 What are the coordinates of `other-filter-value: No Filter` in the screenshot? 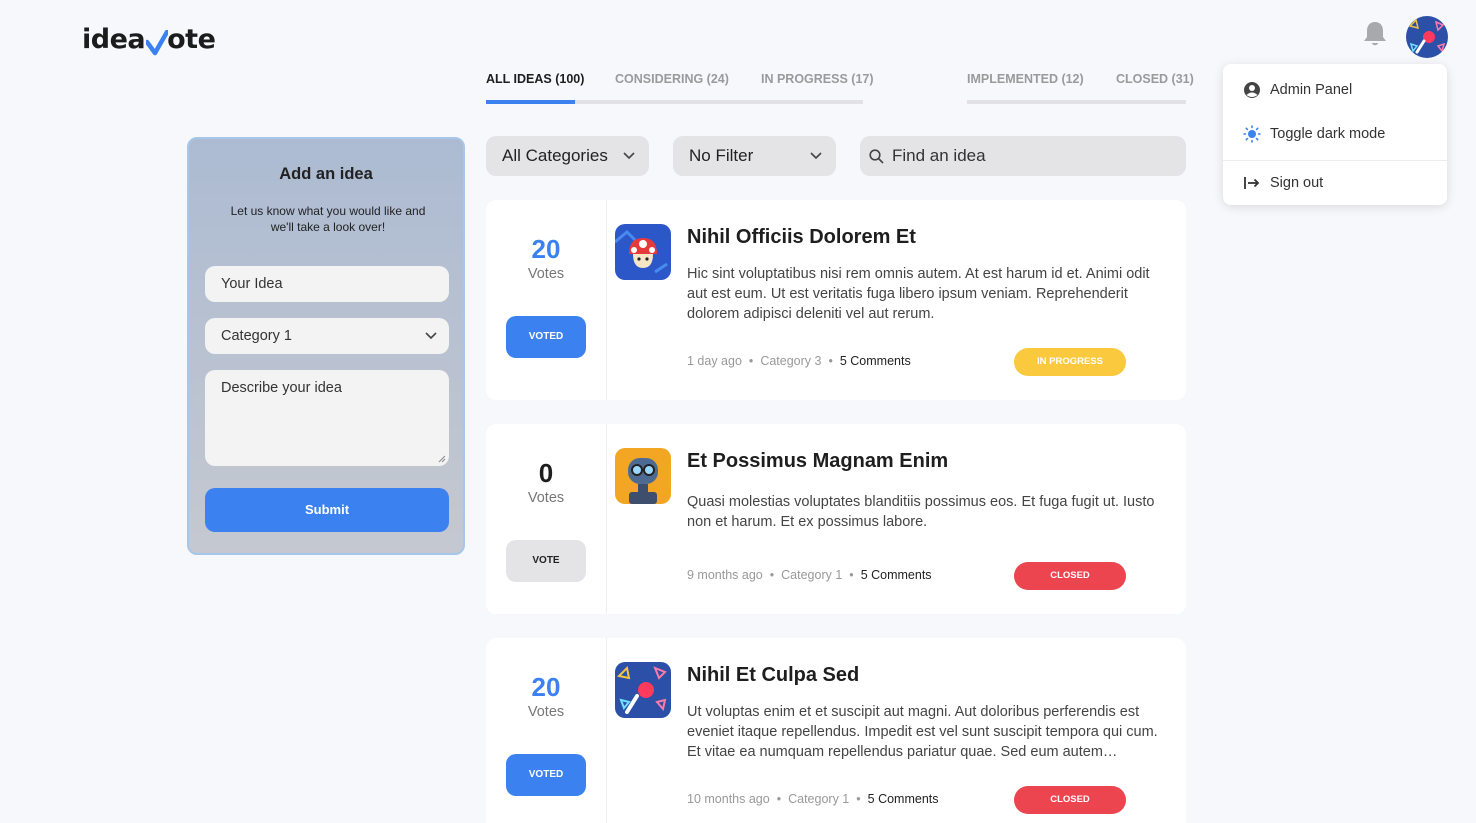 It's located at (721, 155).